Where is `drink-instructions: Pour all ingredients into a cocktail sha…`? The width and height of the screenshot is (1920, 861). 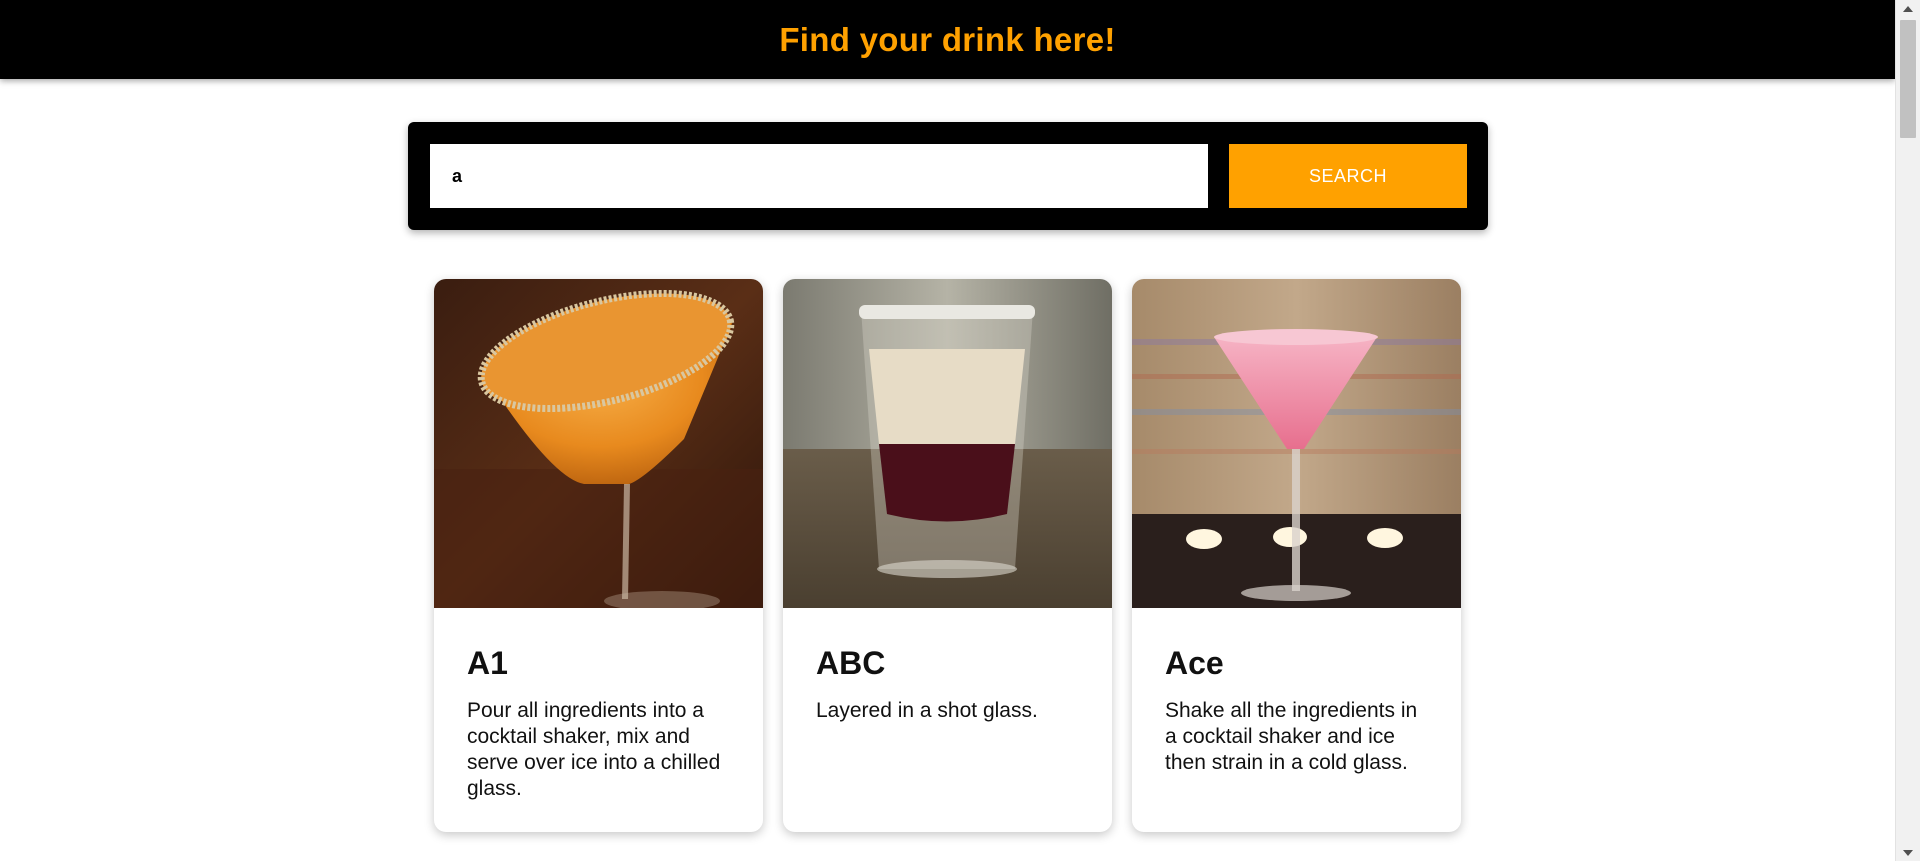 drink-instructions: Pour all ingredients into a cocktail sha… is located at coordinates (594, 749).